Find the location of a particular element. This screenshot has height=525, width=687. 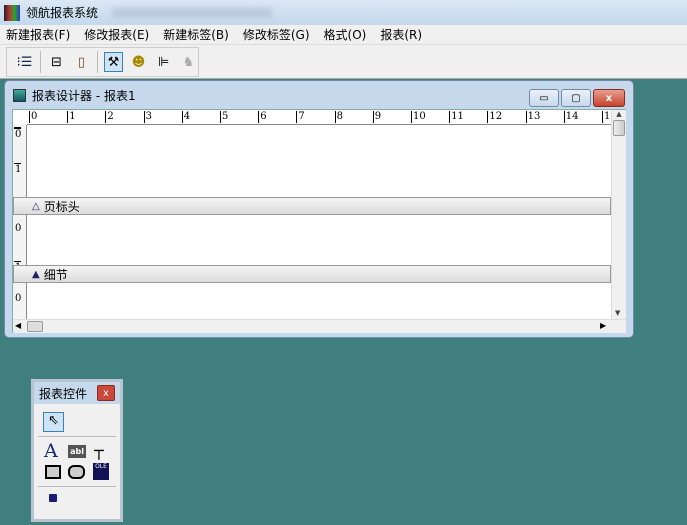

page-icon: ▯ is located at coordinates (81, 62).